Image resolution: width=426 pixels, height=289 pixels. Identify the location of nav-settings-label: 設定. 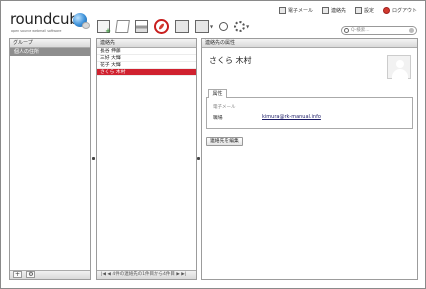
(368, 11).